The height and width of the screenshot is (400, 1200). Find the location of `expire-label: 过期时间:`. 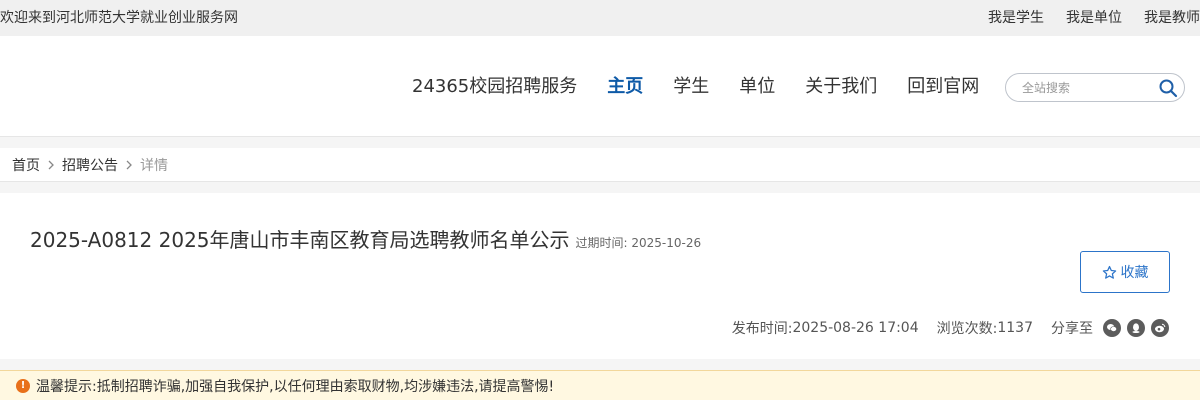

expire-label: 过期时间: is located at coordinates (601, 243).